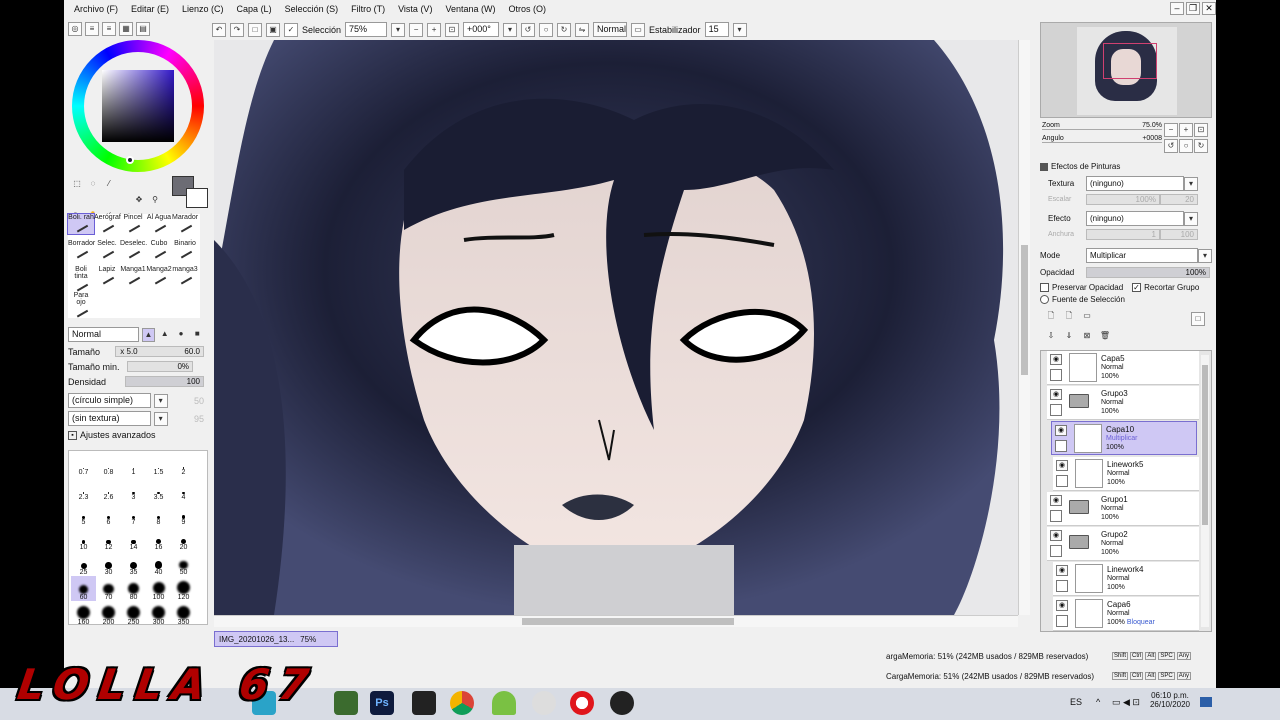 The width and height of the screenshot is (1280, 720). Describe the element at coordinates (183, 613) in the screenshot. I see `brush-size-preset: 350` at that location.